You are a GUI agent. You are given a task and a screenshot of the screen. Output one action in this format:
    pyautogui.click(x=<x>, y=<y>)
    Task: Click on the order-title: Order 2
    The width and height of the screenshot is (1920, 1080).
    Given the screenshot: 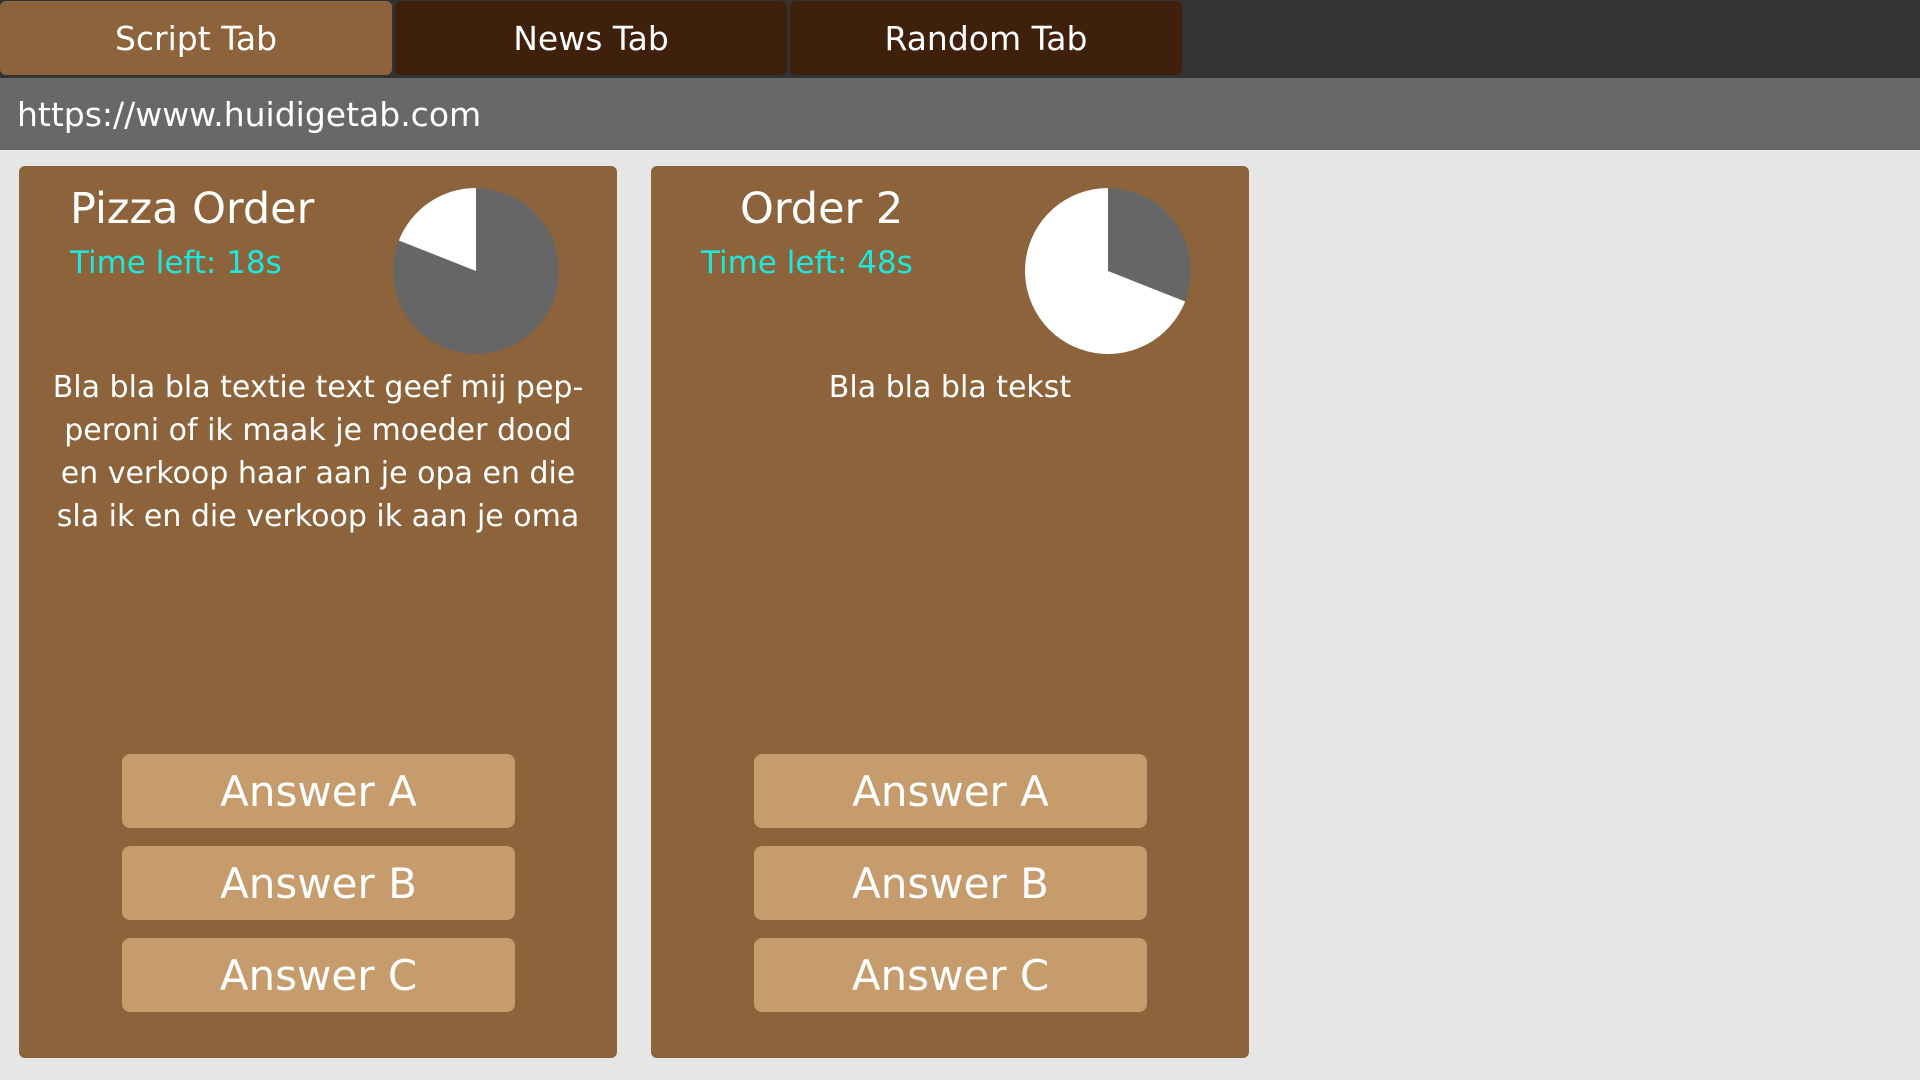 What is the action you would take?
    pyautogui.click(x=822, y=209)
    